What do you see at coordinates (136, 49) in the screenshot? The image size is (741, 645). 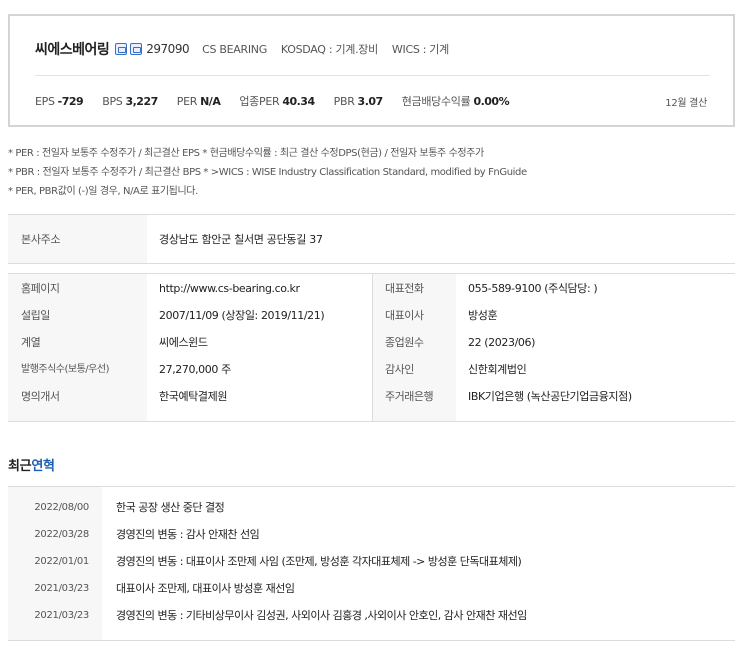 I see `company-icon` at bounding box center [136, 49].